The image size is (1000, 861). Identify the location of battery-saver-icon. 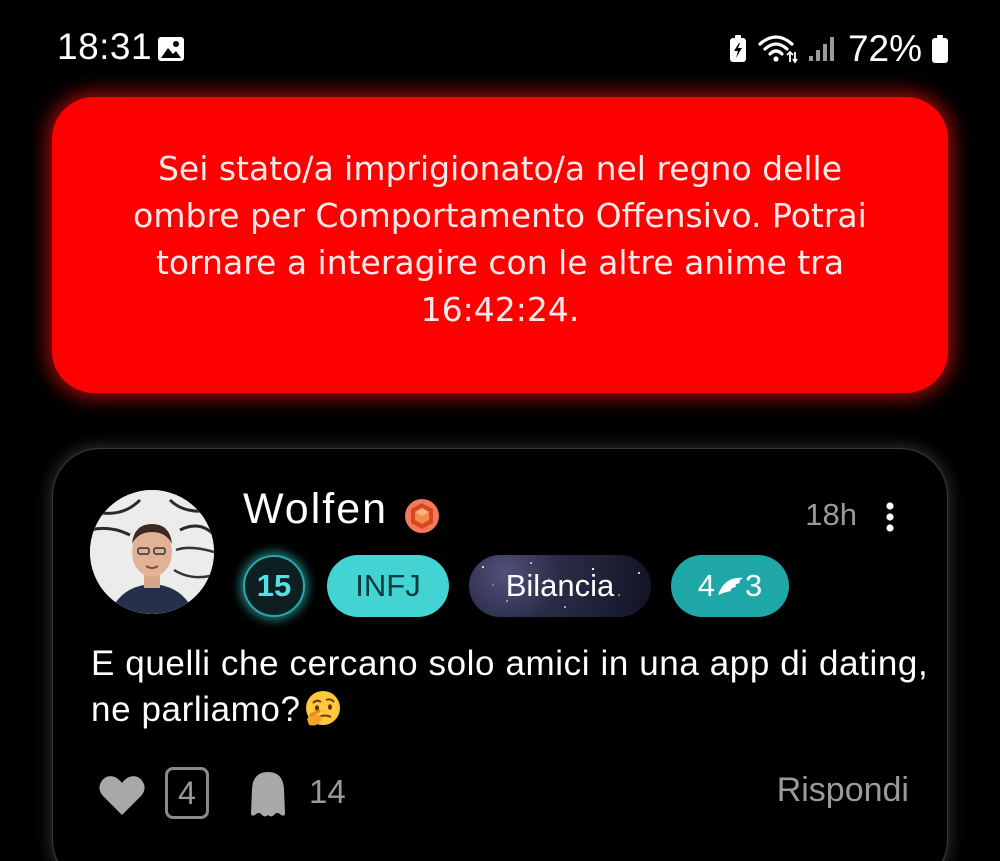
(737, 48).